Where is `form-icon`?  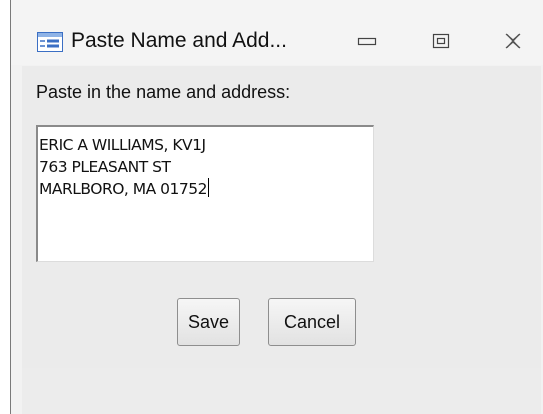 form-icon is located at coordinates (50, 42).